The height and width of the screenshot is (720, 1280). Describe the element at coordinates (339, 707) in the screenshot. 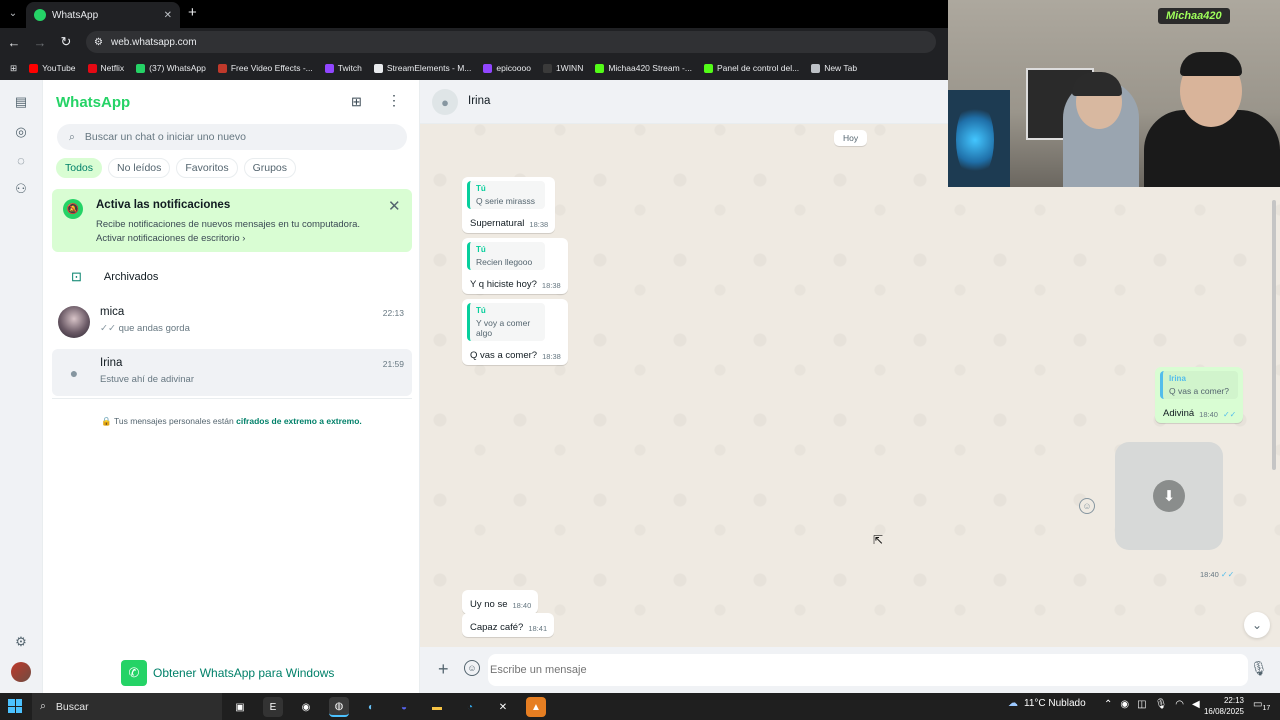

I see `chrome-icon: ◍` at that location.